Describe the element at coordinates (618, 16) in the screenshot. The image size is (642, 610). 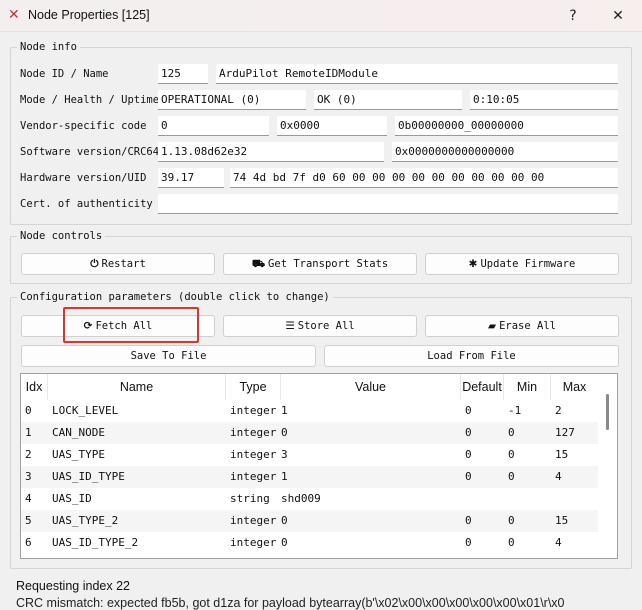
I see `close-button: ✕` at that location.